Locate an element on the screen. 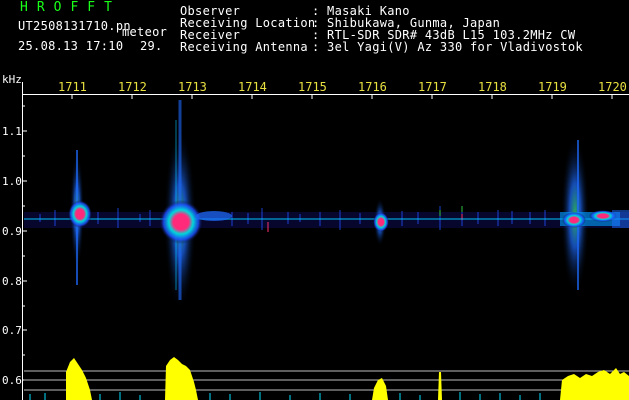 This screenshot has width=629, height=400. freq-axis-ticks is located at coordinates (24, 243).